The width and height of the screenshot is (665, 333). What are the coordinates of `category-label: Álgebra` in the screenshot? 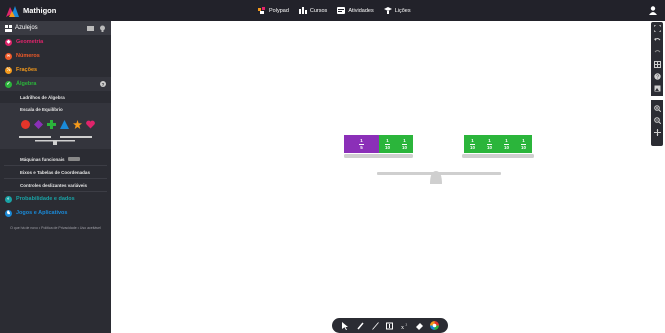 It's located at (26, 84).